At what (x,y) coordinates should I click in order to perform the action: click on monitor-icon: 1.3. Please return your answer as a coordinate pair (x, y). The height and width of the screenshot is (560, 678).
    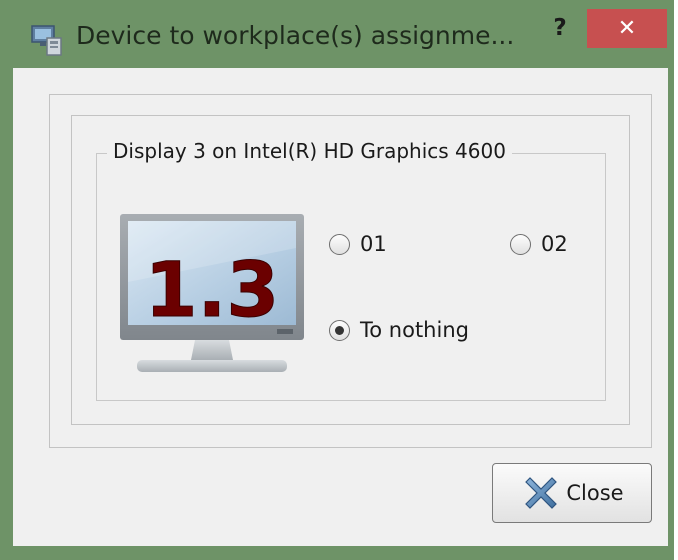
    Looking at the image, I should click on (212, 293).